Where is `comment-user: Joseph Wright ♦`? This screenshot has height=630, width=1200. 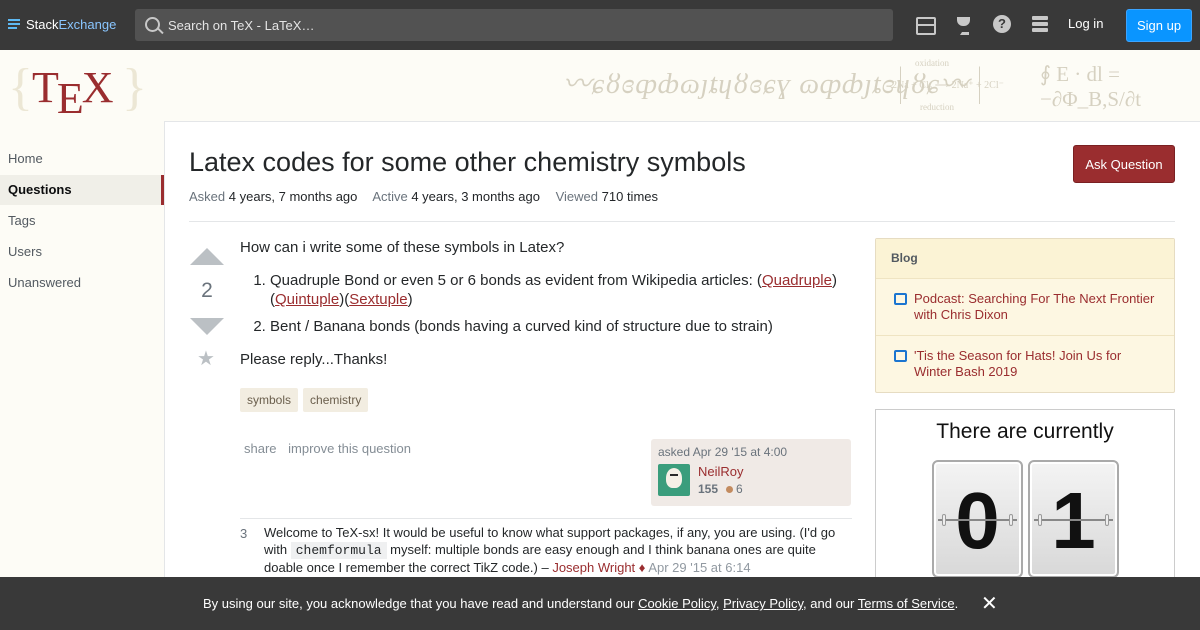
comment-user: Joseph Wright ♦ is located at coordinates (598, 567).